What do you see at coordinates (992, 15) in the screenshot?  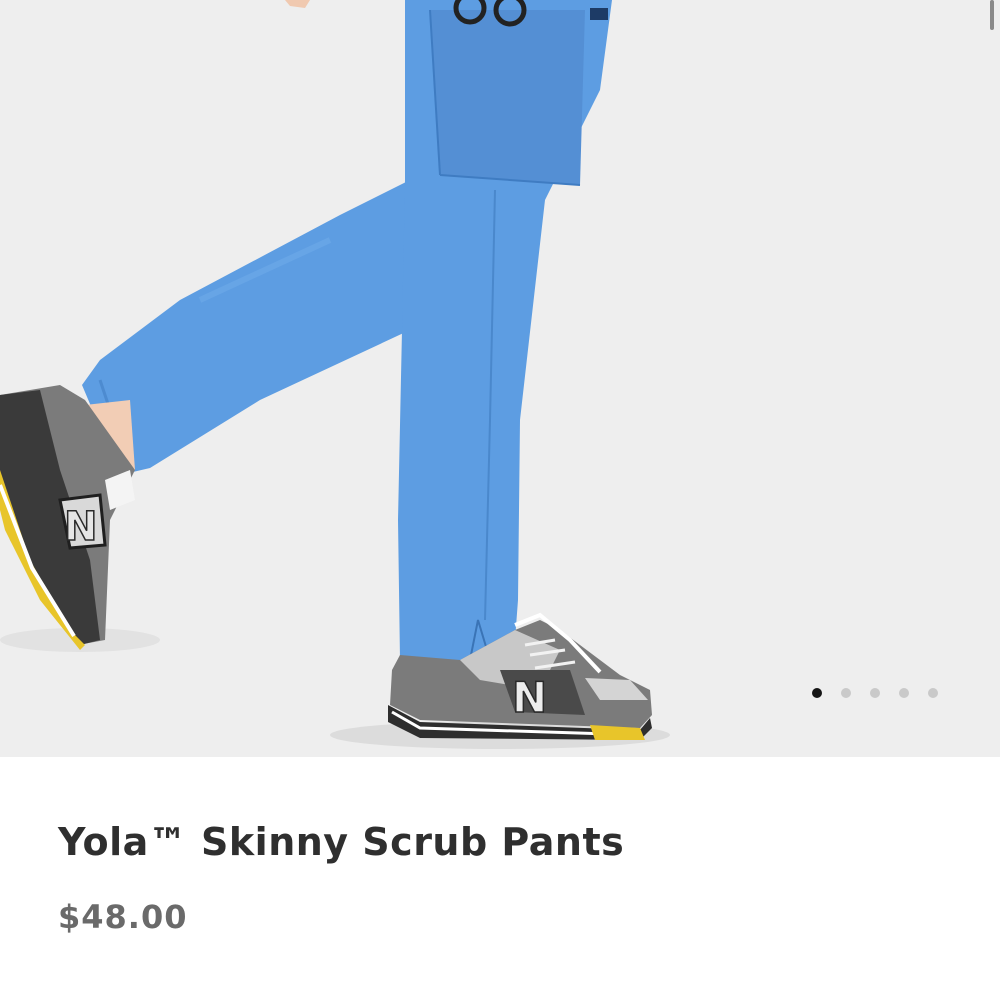 I see `scrollbar-thumb` at bounding box center [992, 15].